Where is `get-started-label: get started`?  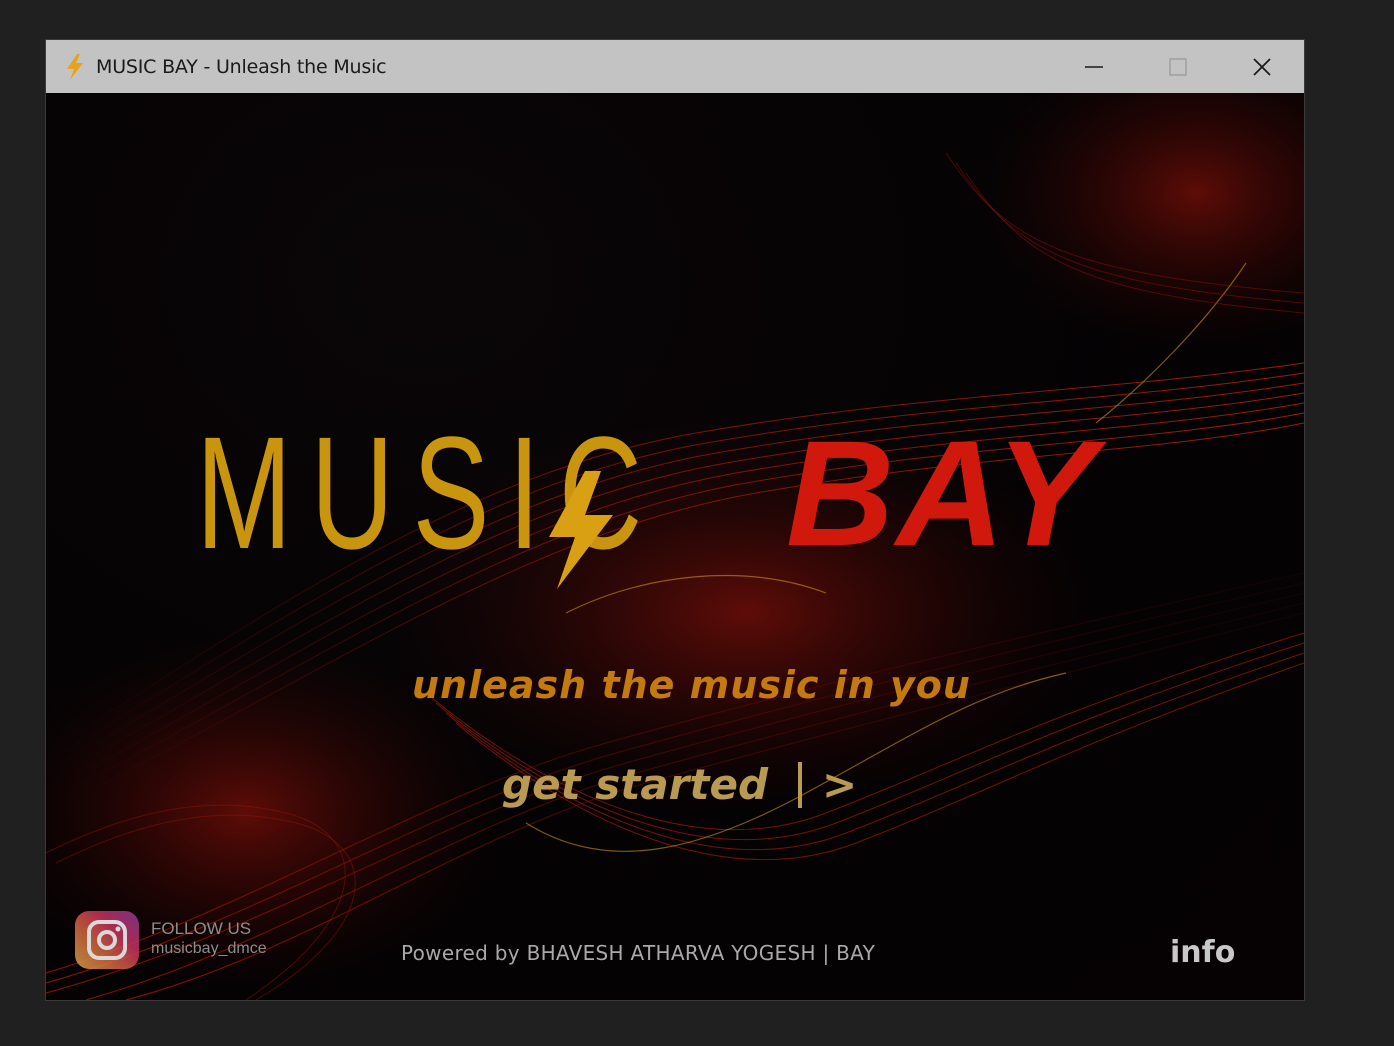
get-started-label: get started is located at coordinates (635, 784).